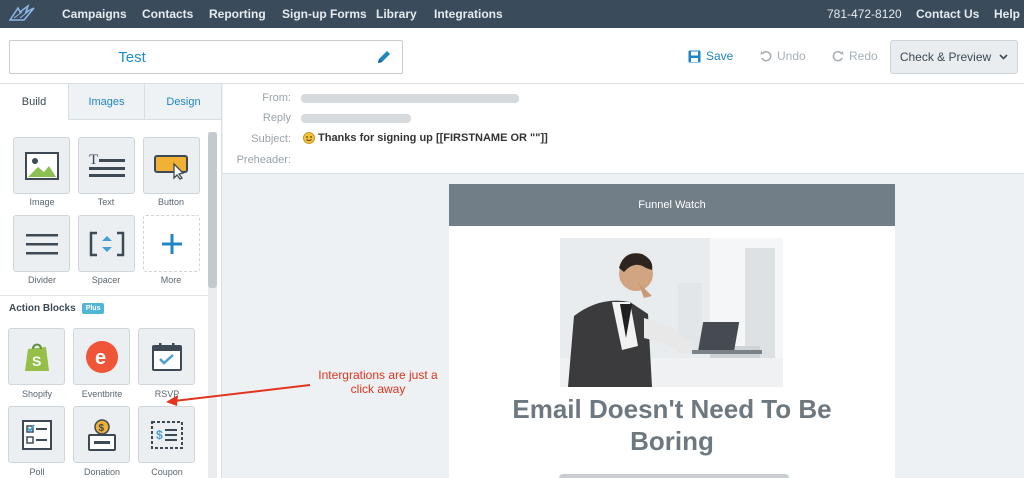  I want to click on phone-number: 781-472-8120, so click(864, 14).